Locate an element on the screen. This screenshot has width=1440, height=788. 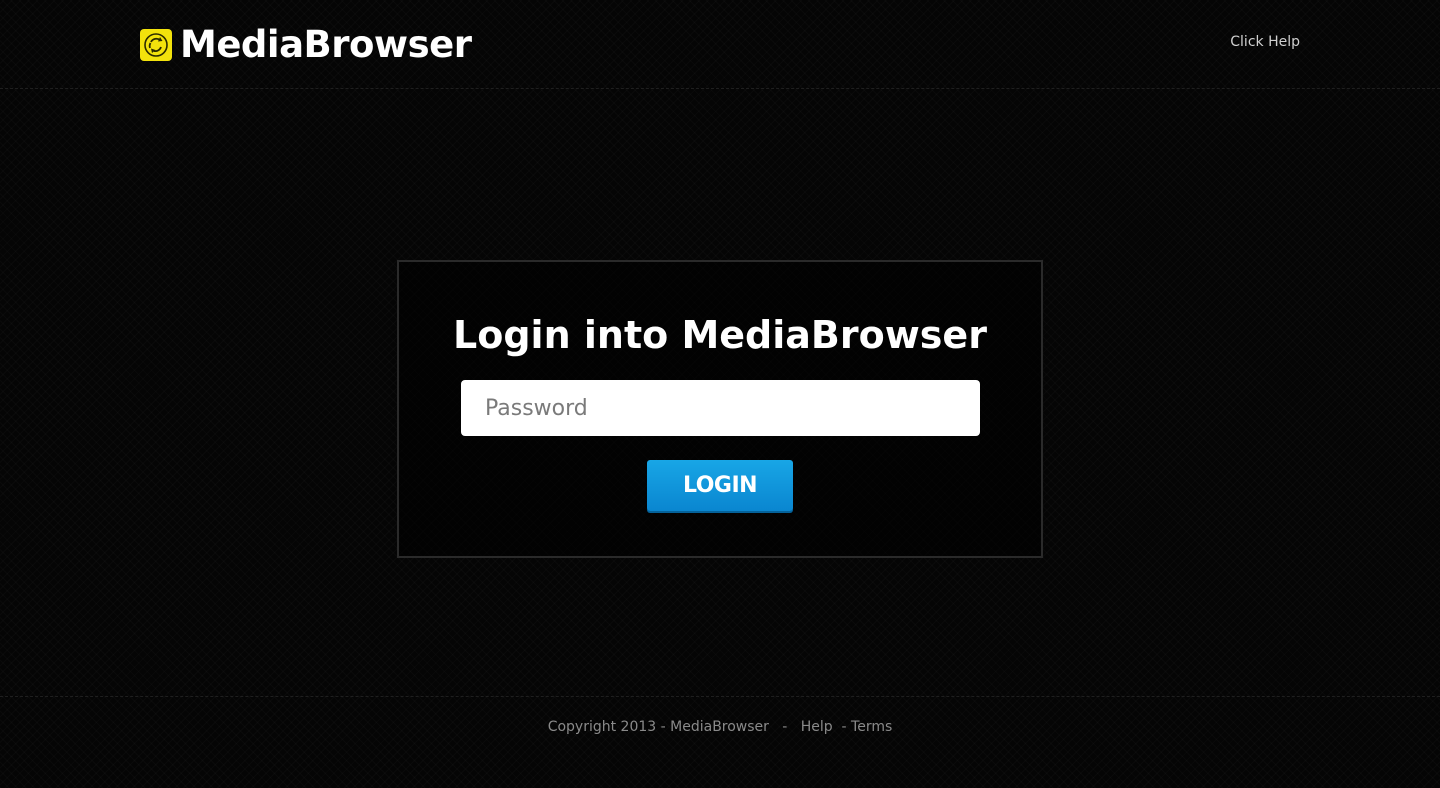
password-input is located at coordinates (720, 408).